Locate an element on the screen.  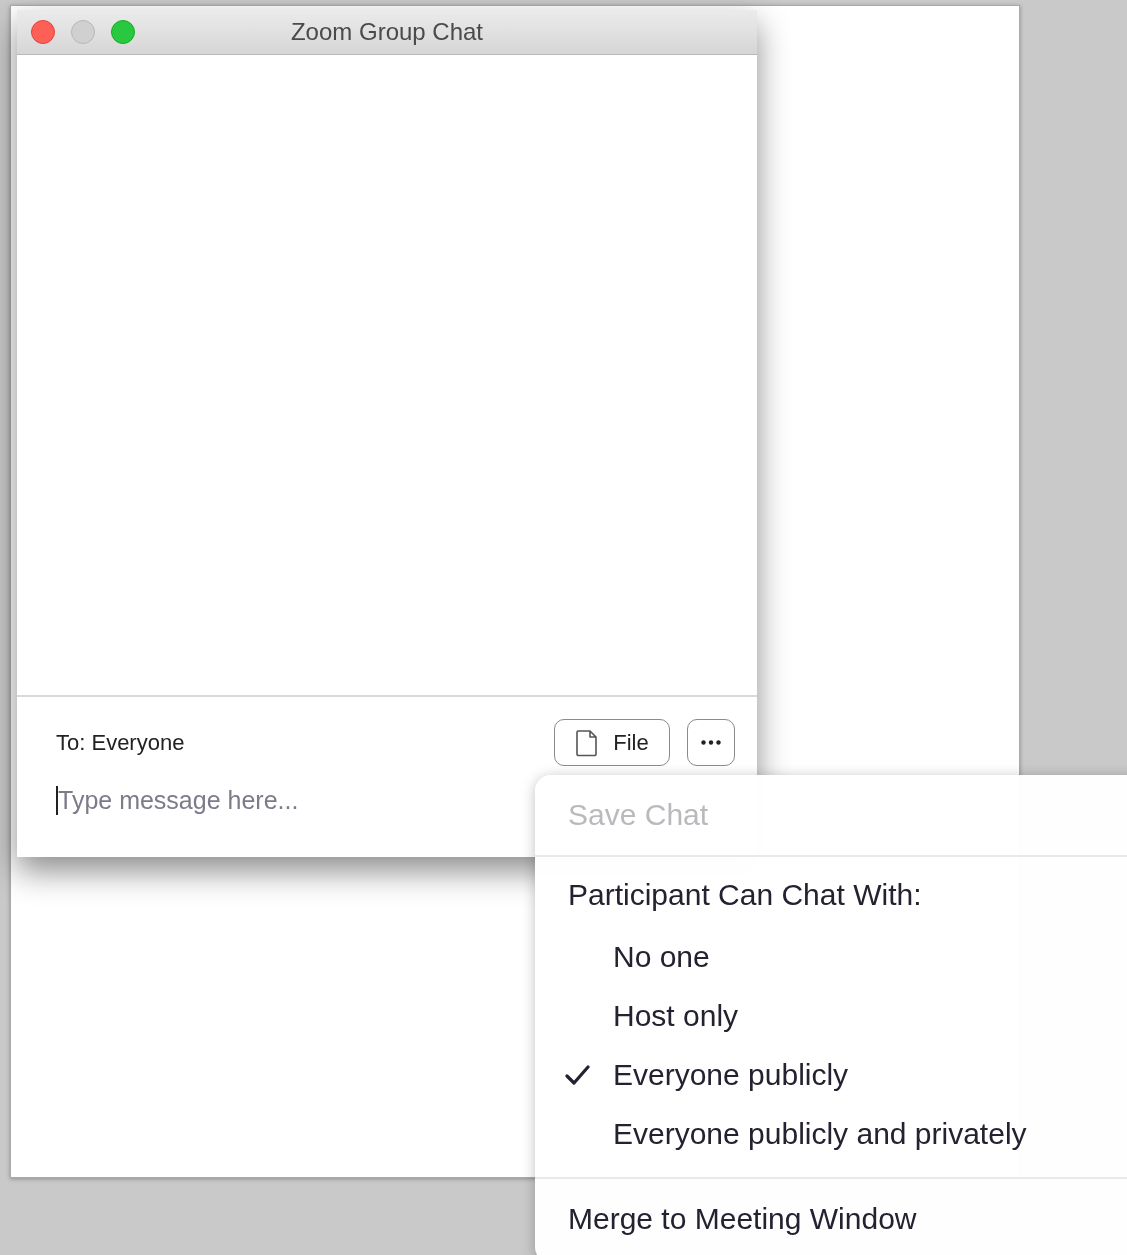
ellipsis-icon is located at coordinates (711, 742).